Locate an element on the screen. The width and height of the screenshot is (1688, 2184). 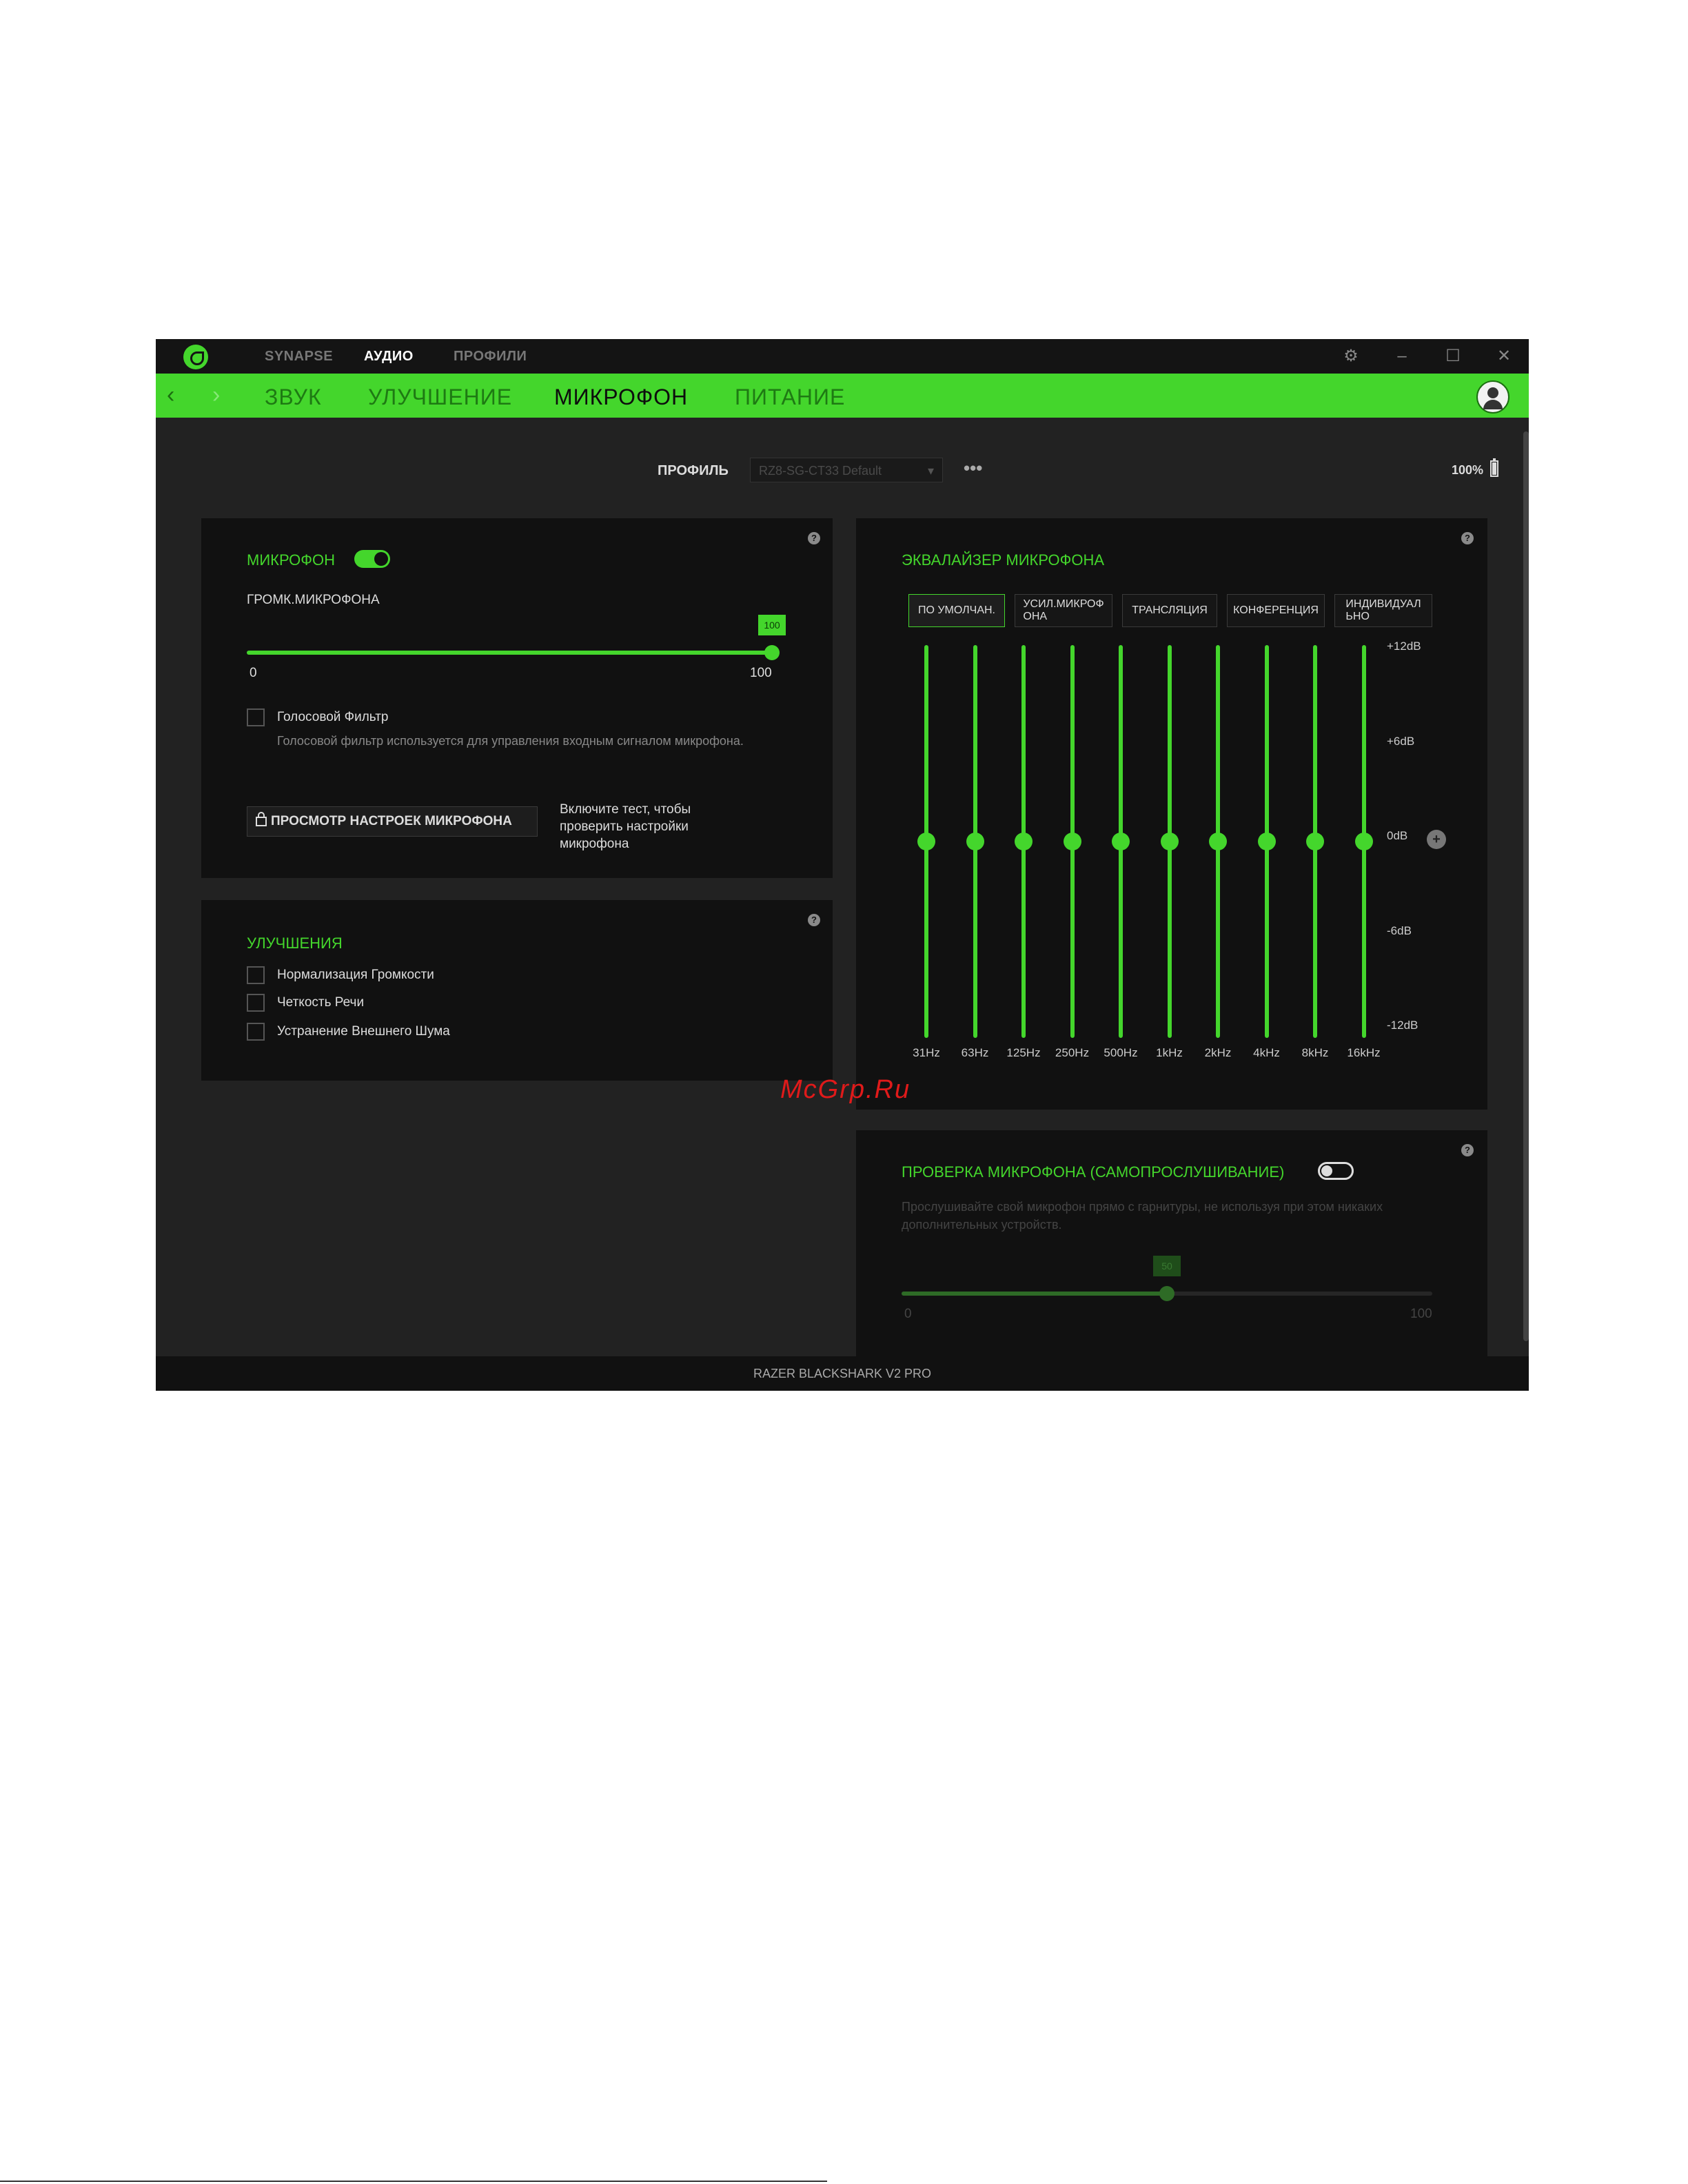
eq-preset-1: УСИЛ.МИКРОФ ОНА is located at coordinates (1063, 610).